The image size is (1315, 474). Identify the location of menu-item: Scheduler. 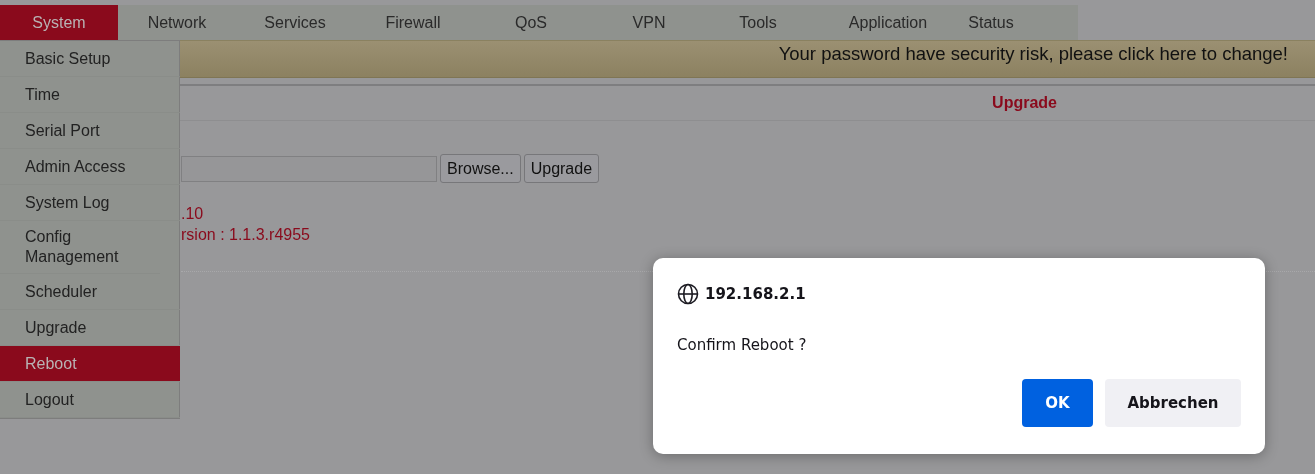
(90, 292).